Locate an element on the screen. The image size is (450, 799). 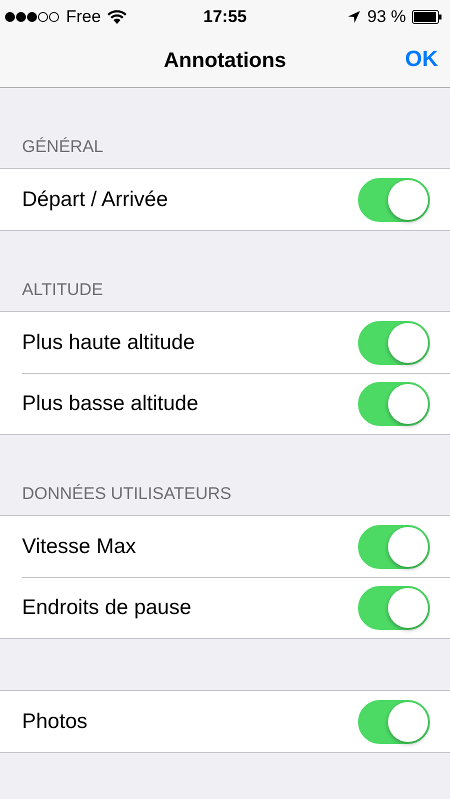
wifi-icon is located at coordinates (116, 17).